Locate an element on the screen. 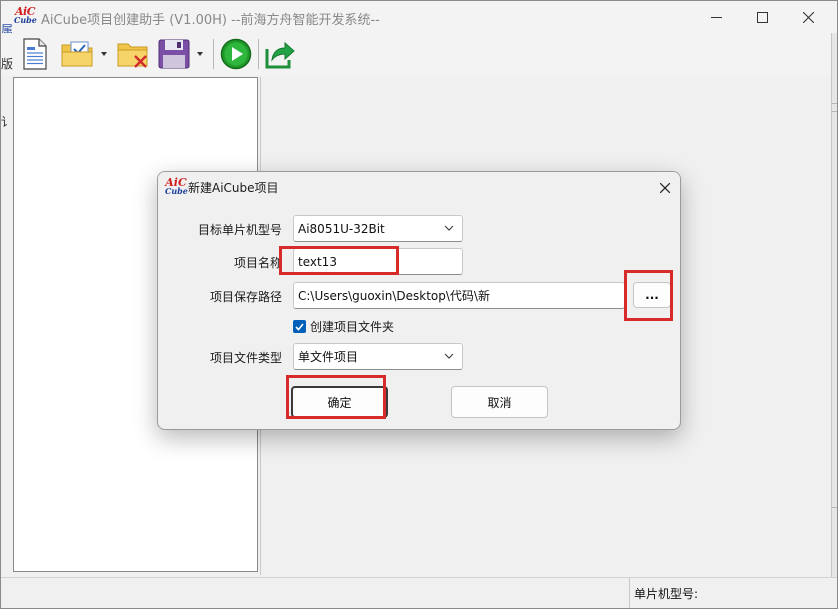 The width and height of the screenshot is (838, 609). export-button is located at coordinates (280, 54).